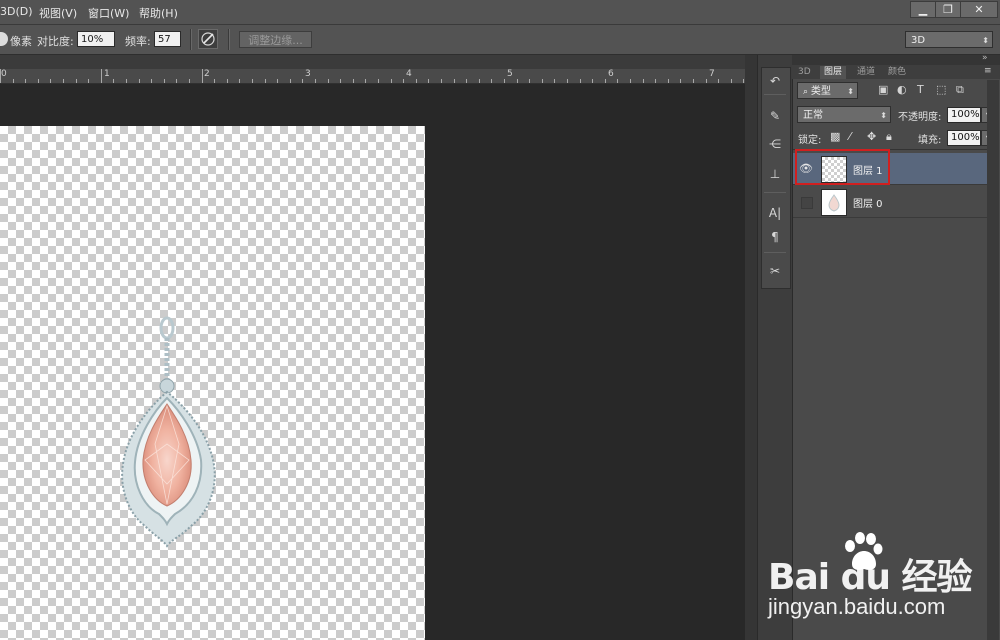  Describe the element at coordinates (775, 116) in the screenshot. I see `brush-presets-icon: ✎` at that location.